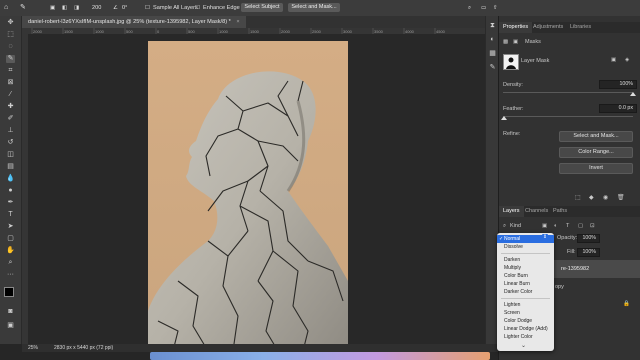 This screenshot has height=360, width=640. Describe the element at coordinates (516, 27) in the screenshot. I see `tab-properties: Properties` at that location.